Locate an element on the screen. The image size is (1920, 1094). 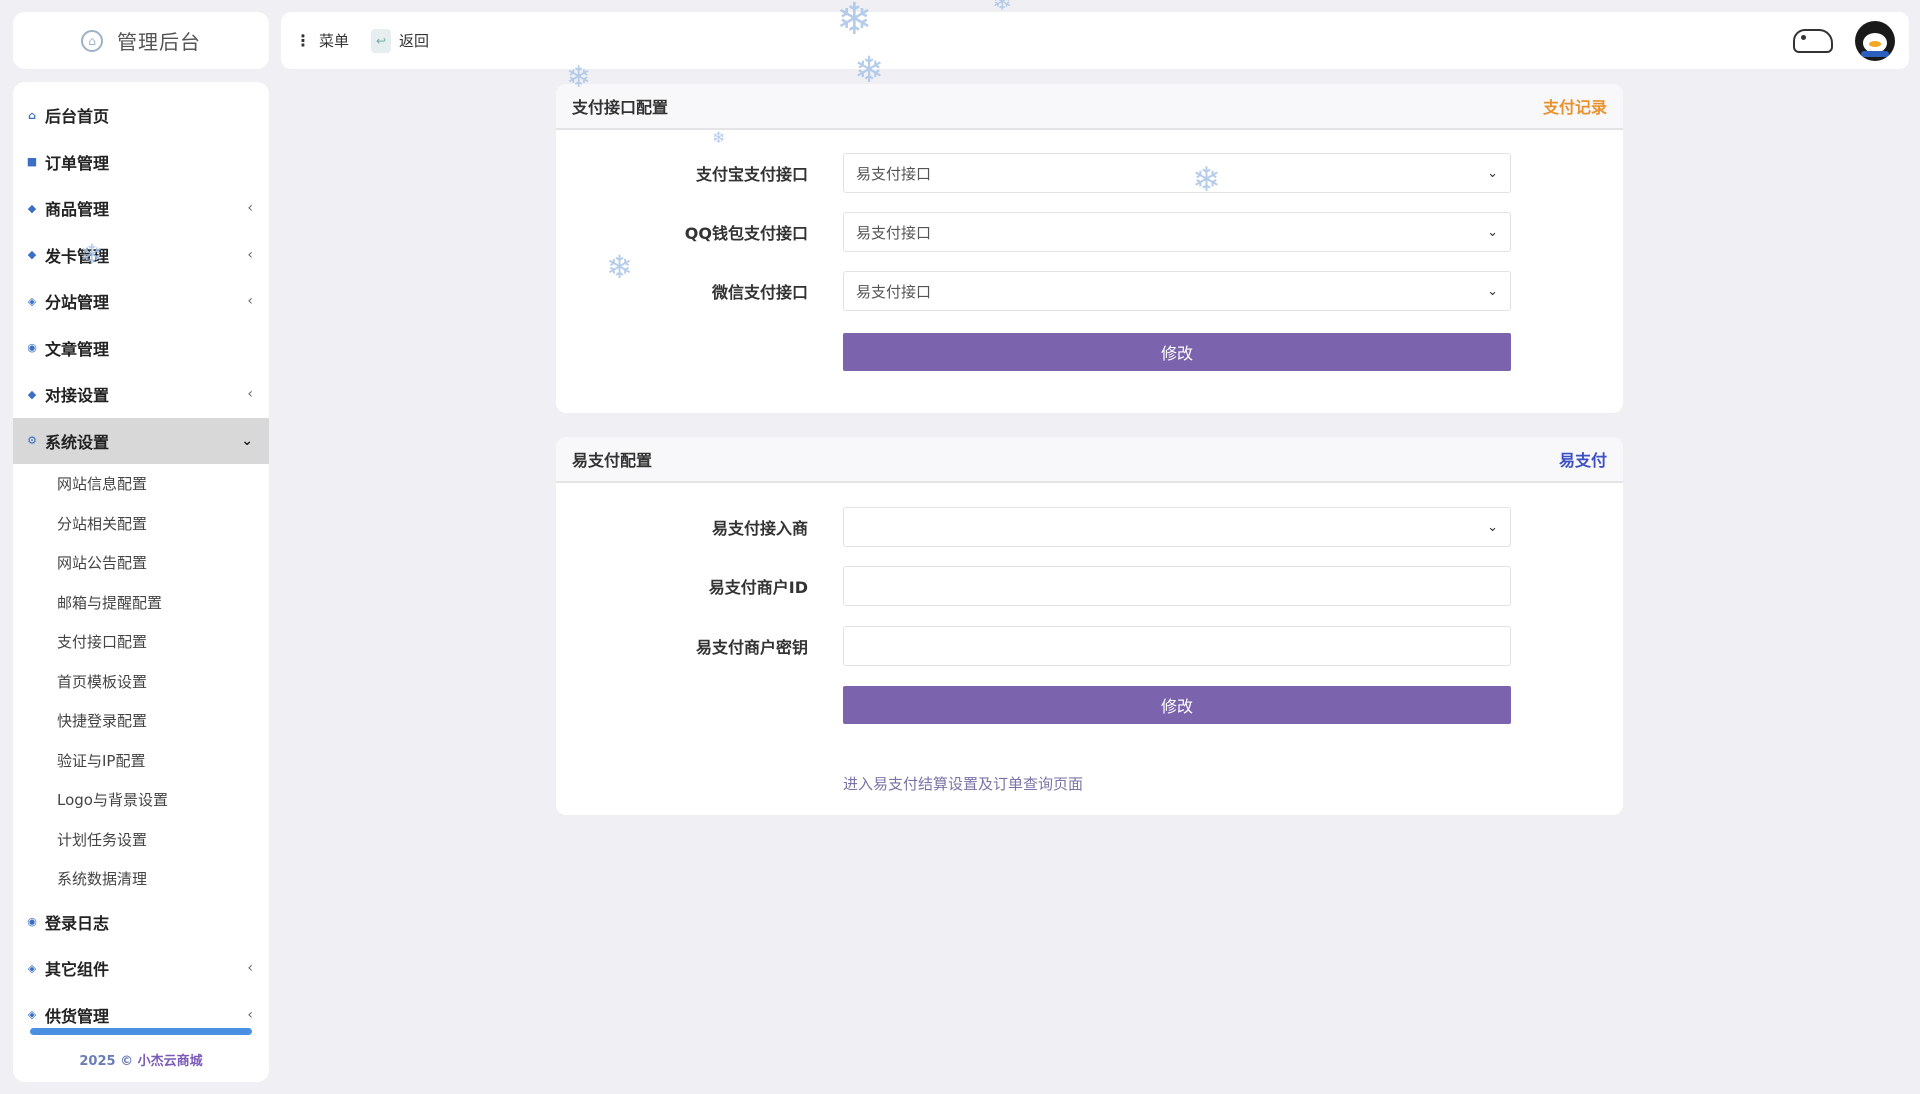
copyright-brand-link: 小杰云商城 is located at coordinates (170, 1061).